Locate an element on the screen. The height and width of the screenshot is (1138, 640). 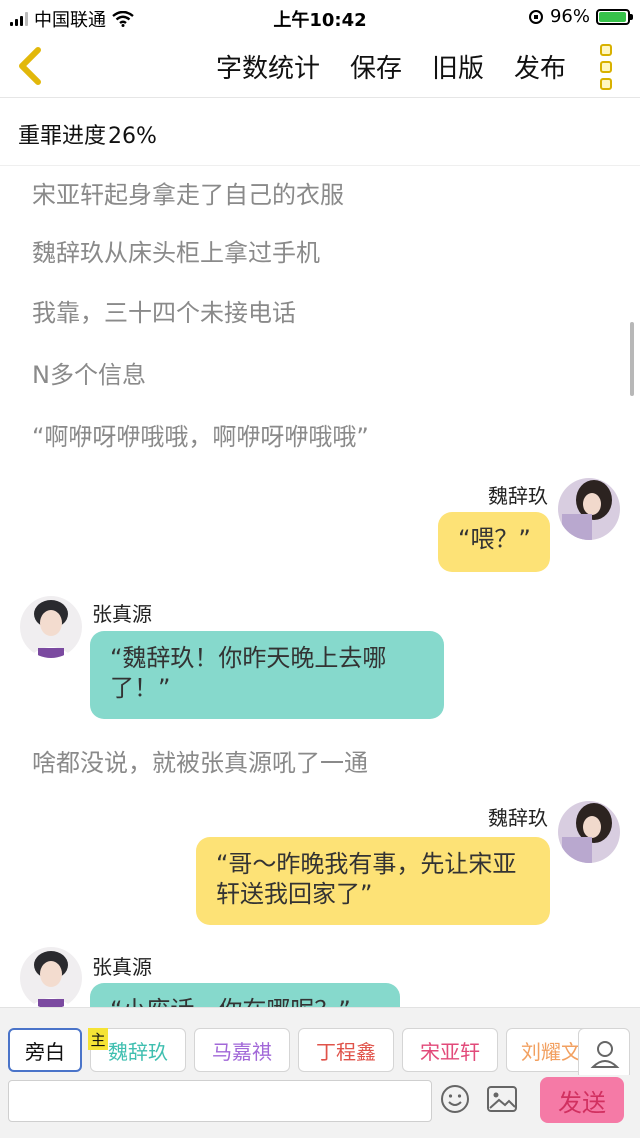
scrollbar is located at coordinates (632, 359).